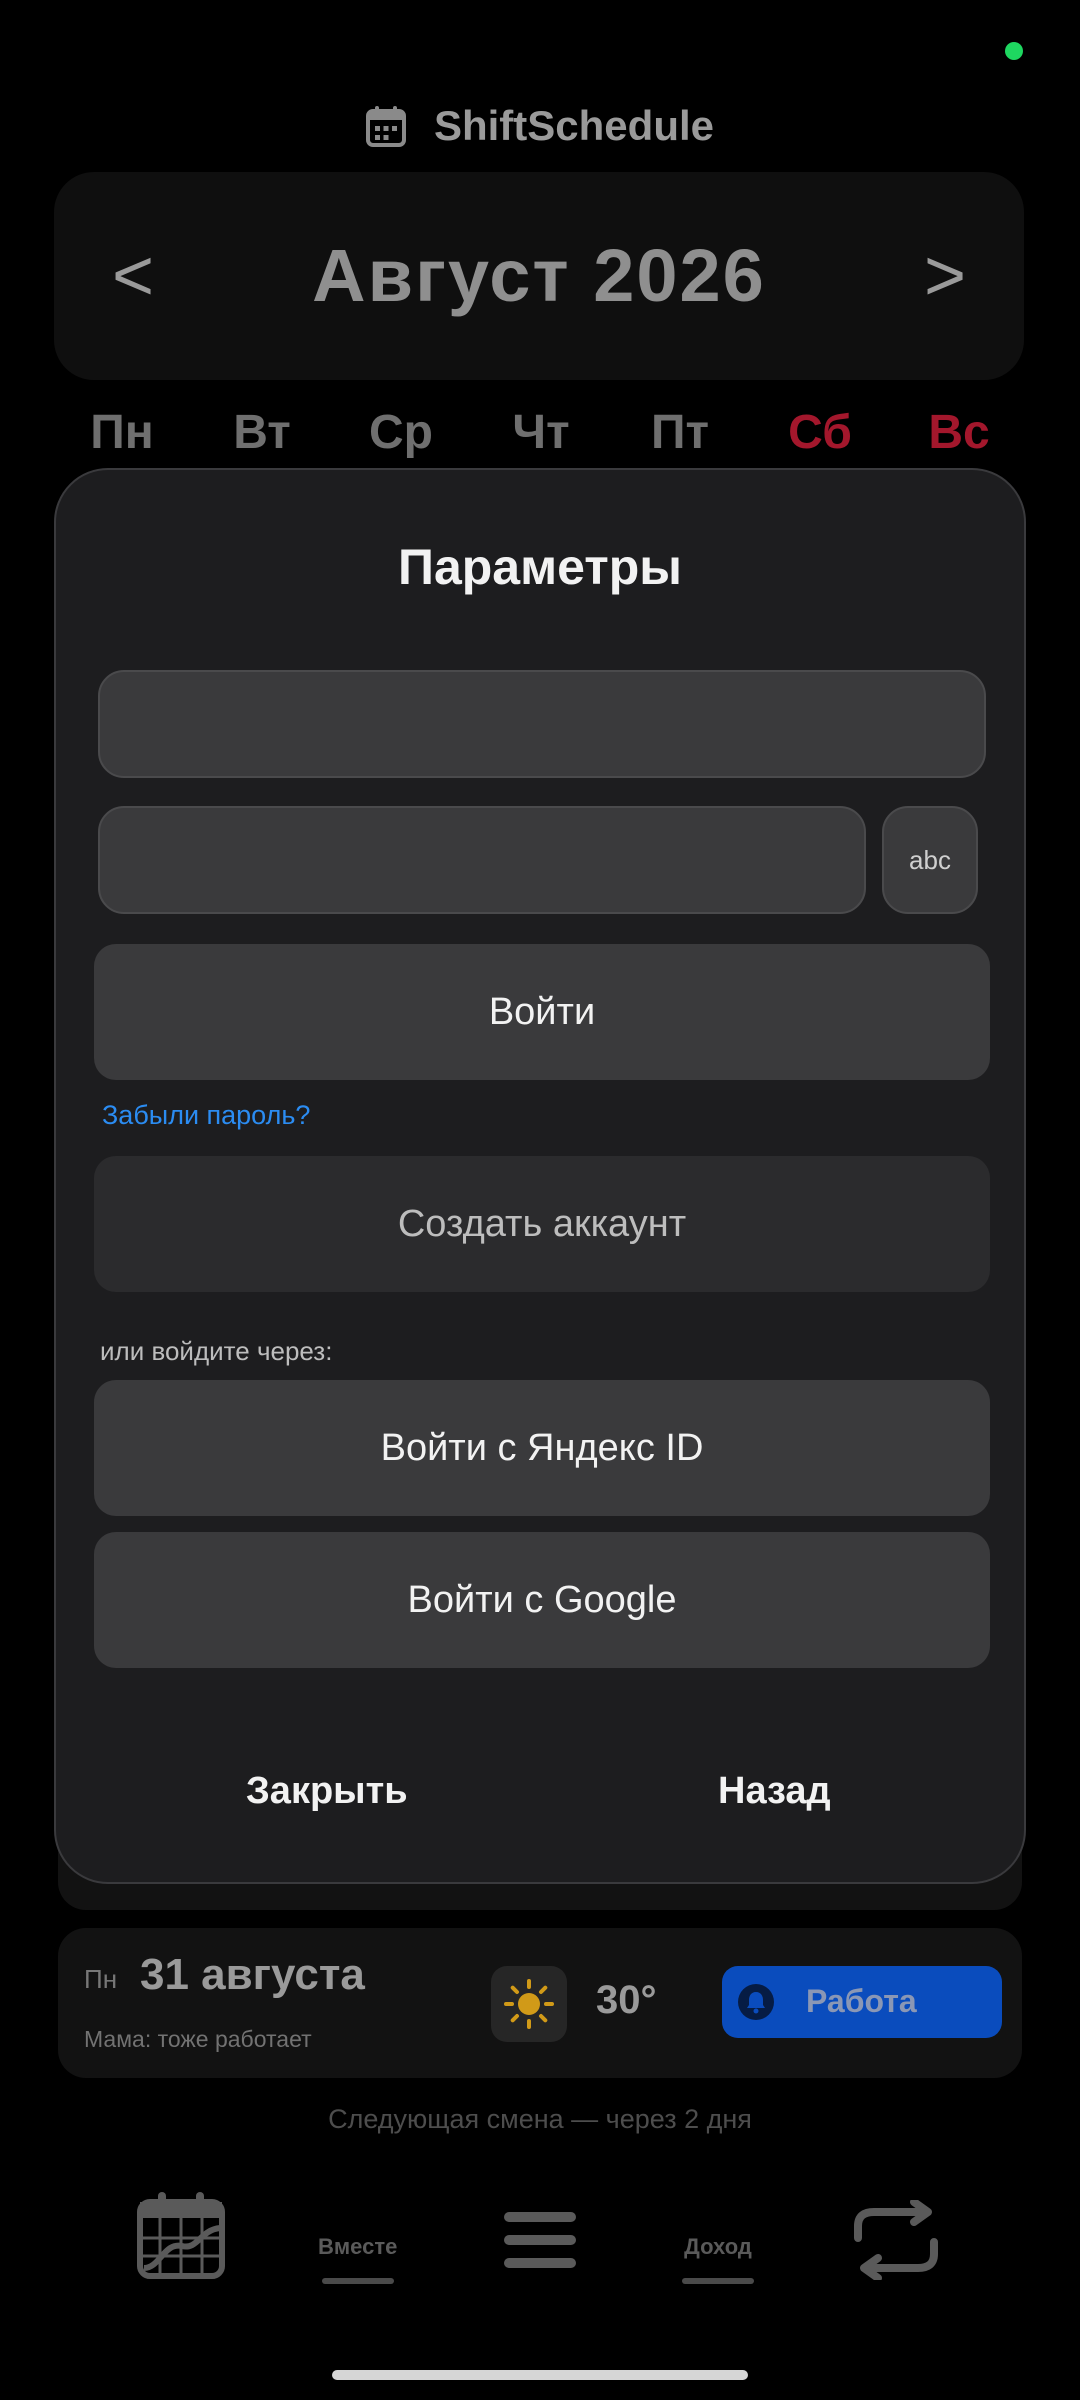 This screenshot has height=2400, width=1080. Describe the element at coordinates (252, 1974) in the screenshot. I see `day-date: 31 августа` at that location.